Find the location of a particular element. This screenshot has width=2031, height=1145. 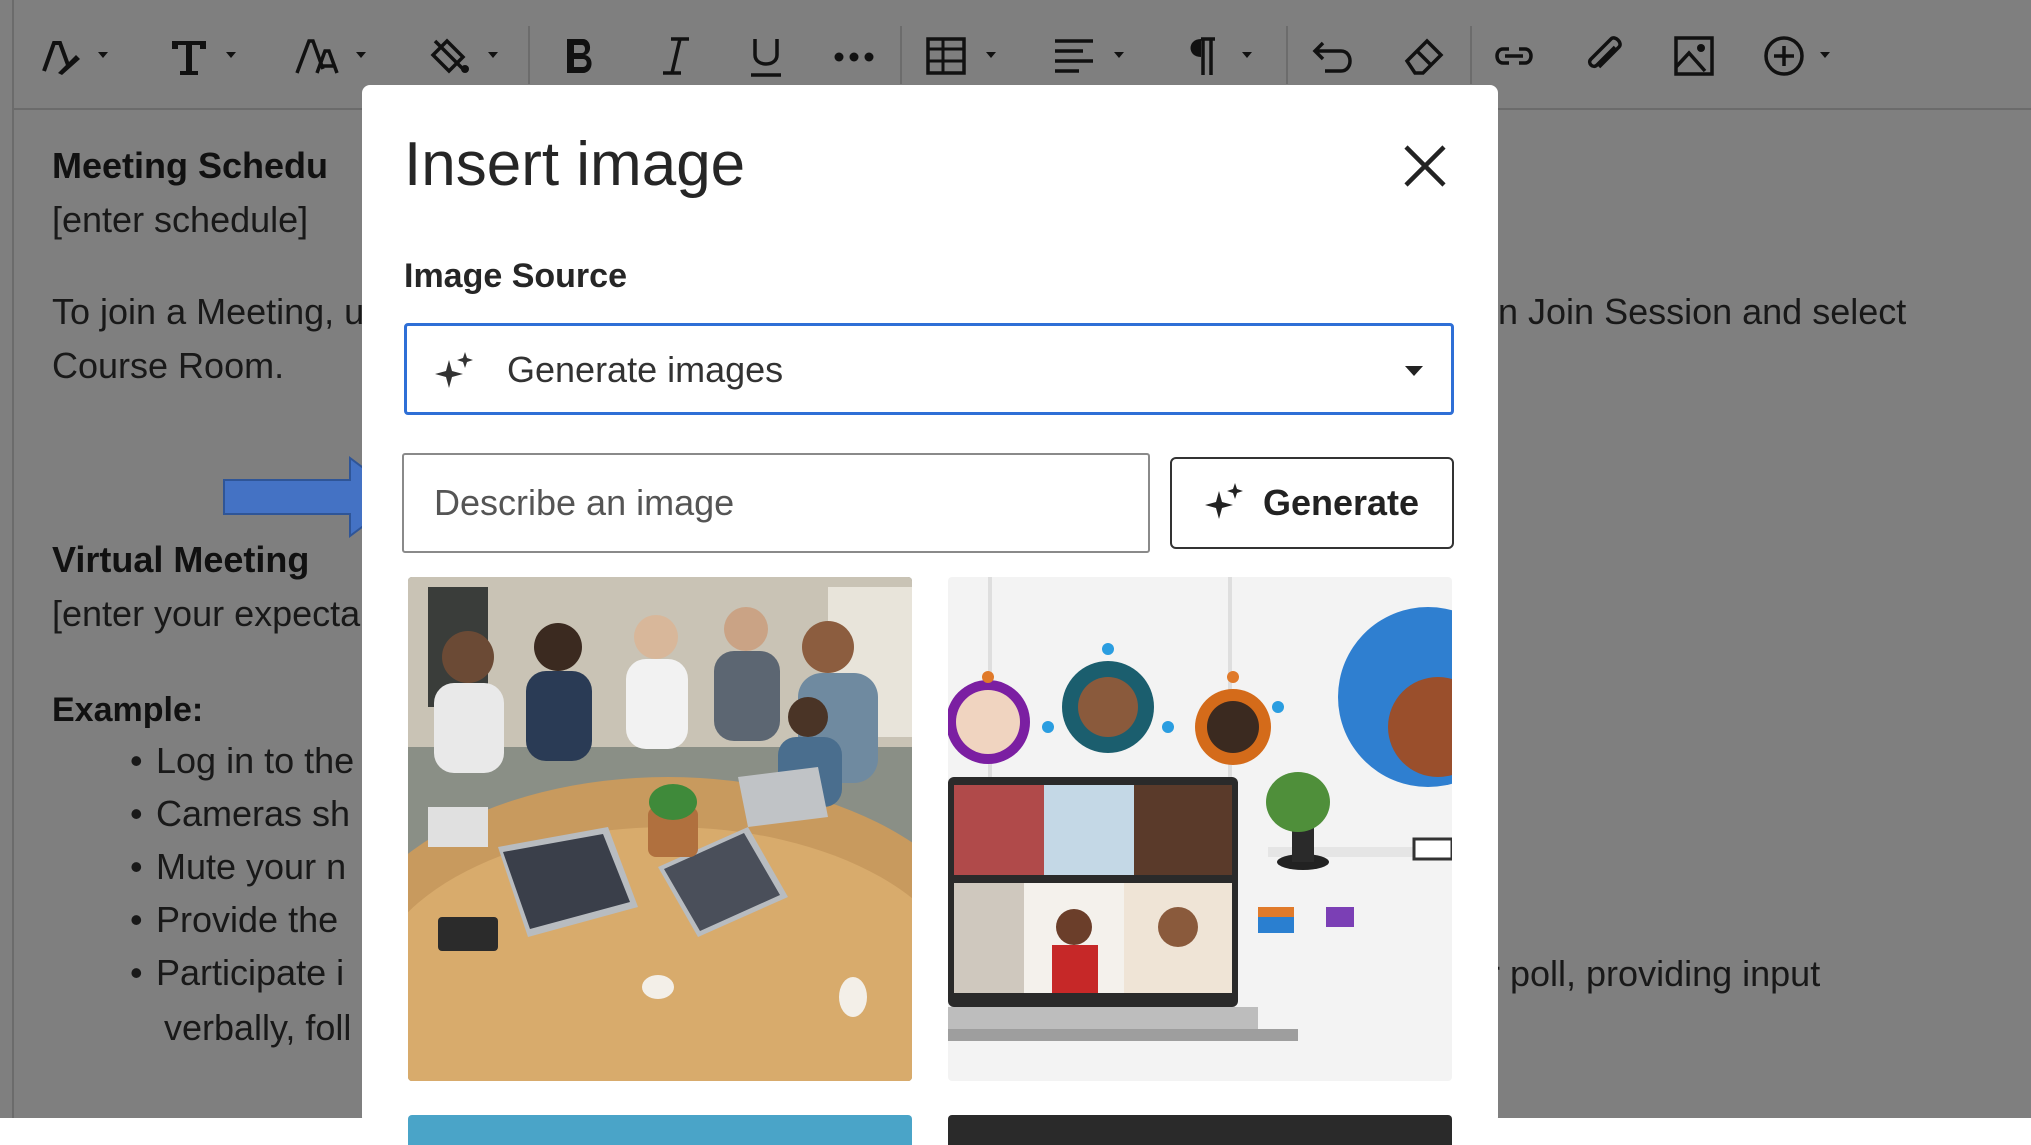

close-button is located at coordinates (1425, 166).